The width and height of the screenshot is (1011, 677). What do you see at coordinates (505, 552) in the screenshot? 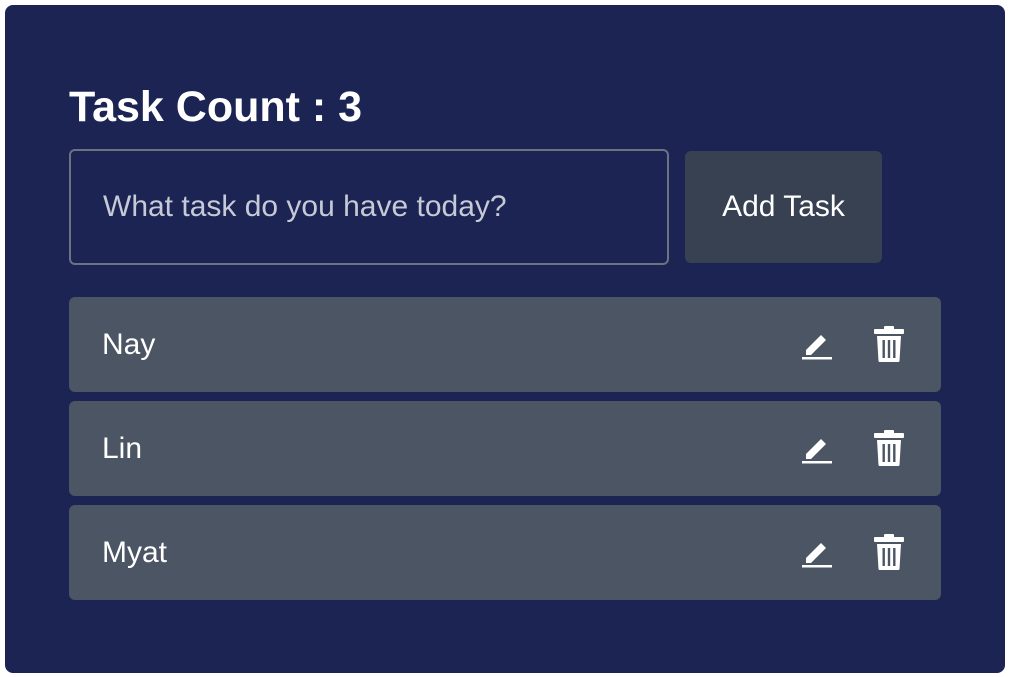
I see `task-item: Myat` at bounding box center [505, 552].